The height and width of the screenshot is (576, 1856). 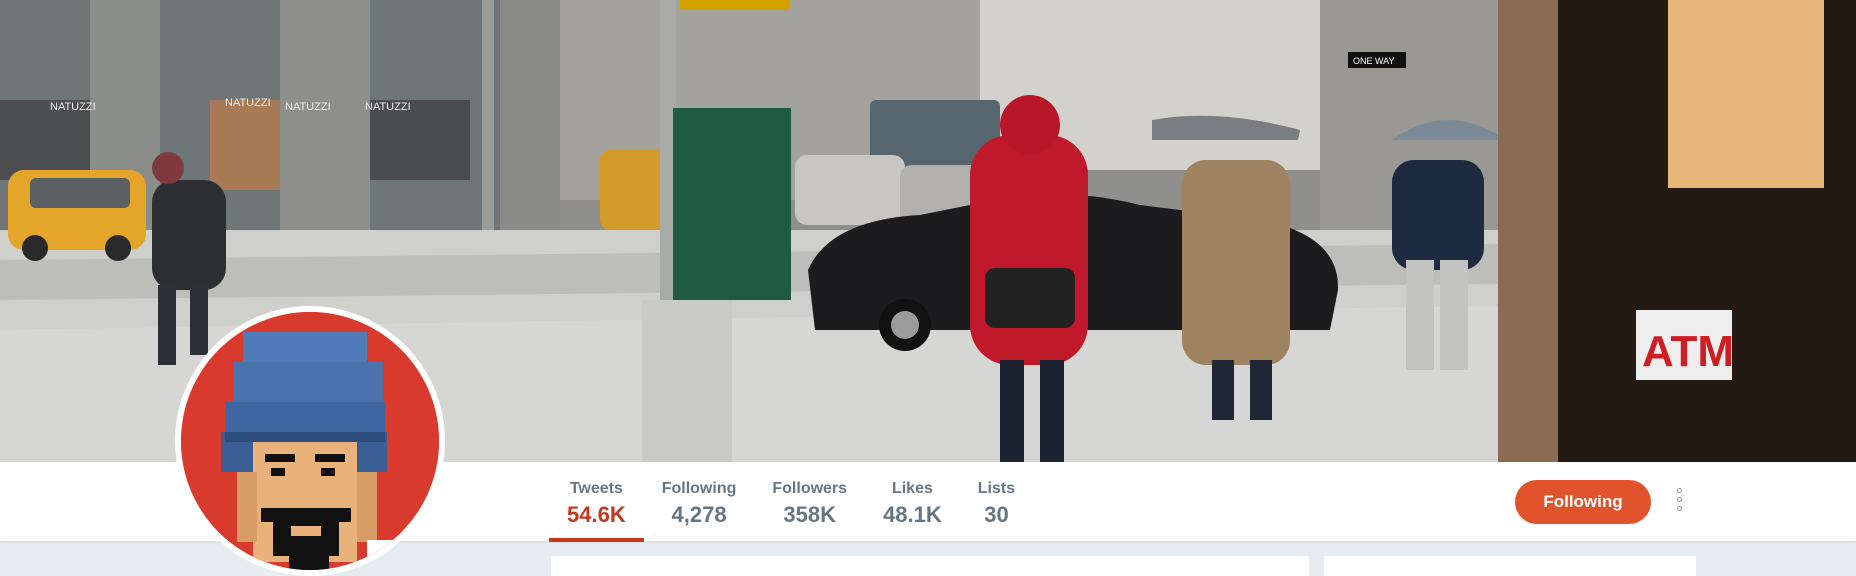 I want to click on stat-following: Following 4,278, so click(x=699, y=502).